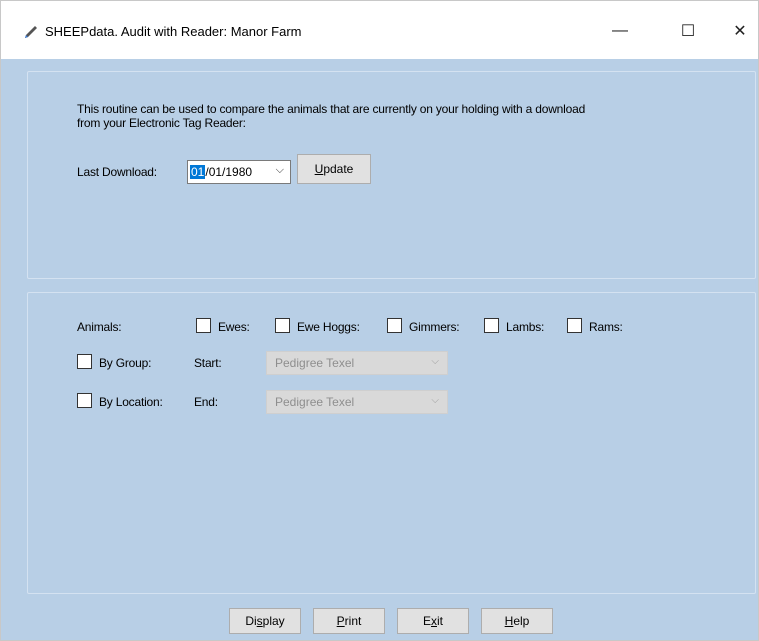 Image resolution: width=759 pixels, height=641 pixels. Describe the element at coordinates (203, 325) in the screenshot. I see `ewes-checkbox` at that location.